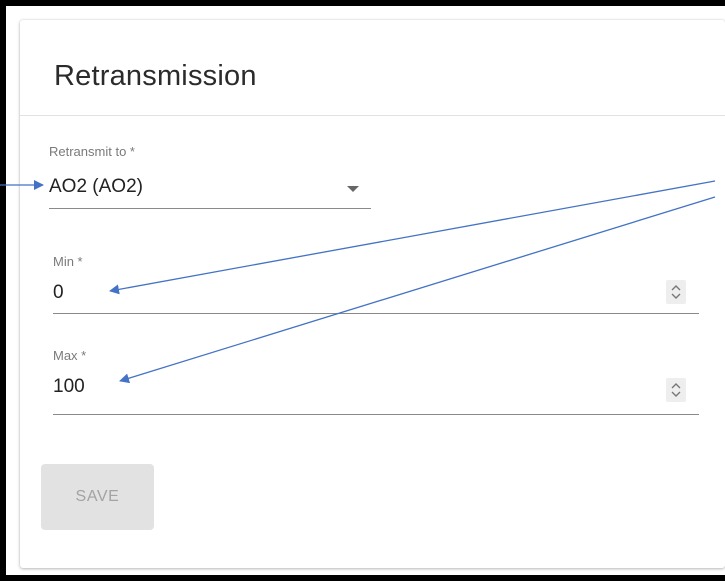  Describe the element at coordinates (676, 292) in the screenshot. I see `min-spinner-icon` at that location.